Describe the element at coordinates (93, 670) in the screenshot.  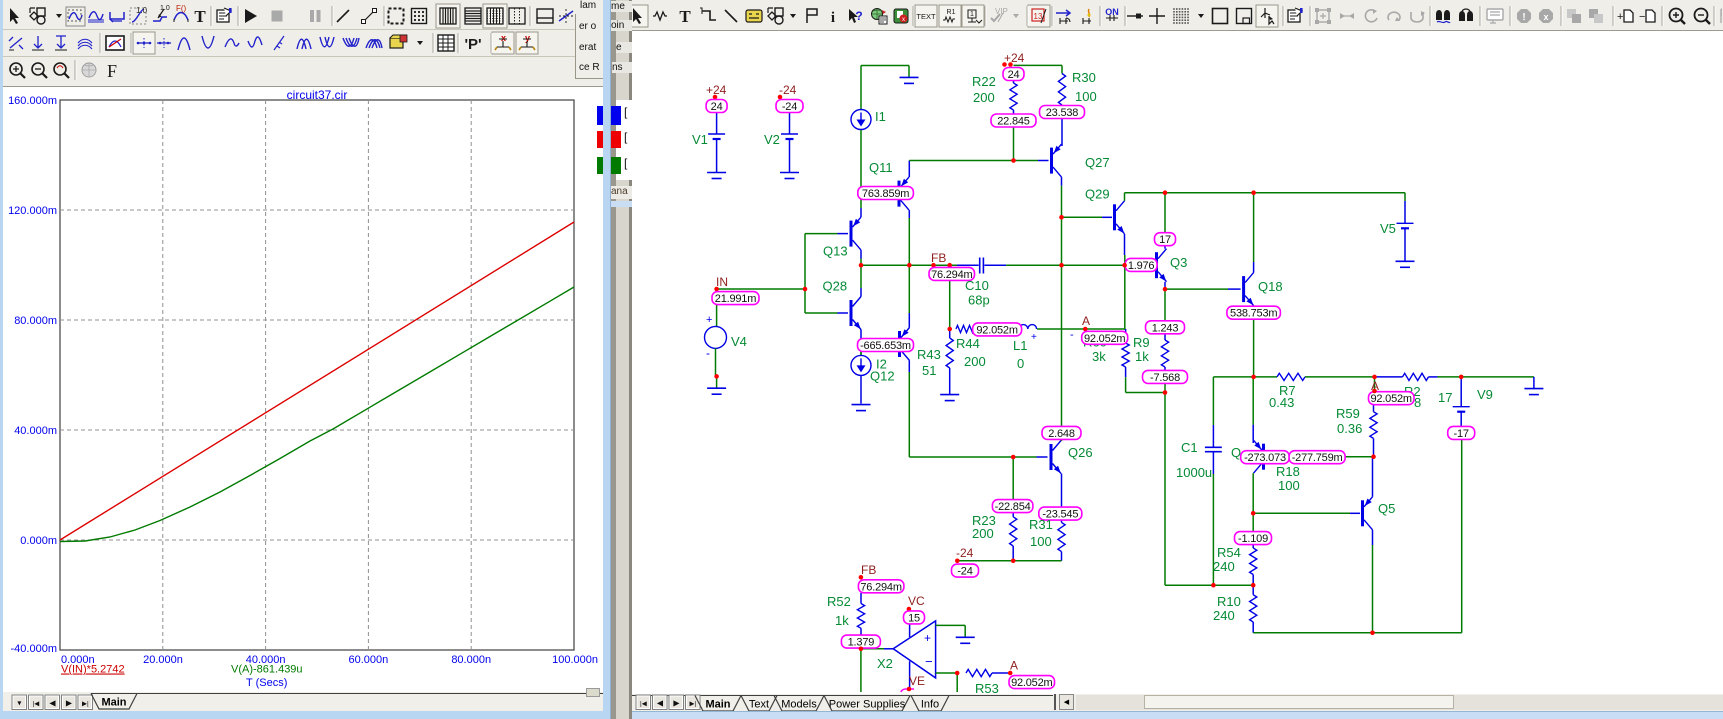
I see `svg-text: V(IN)*5.2742` at that location.